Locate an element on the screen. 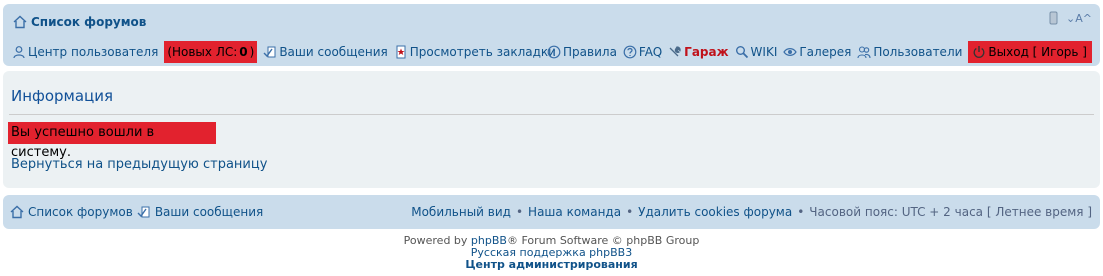 Image resolution: width=1103 pixels, height=276 pixels. bookmarks-link: Просмотреть закладки is located at coordinates (475, 52).